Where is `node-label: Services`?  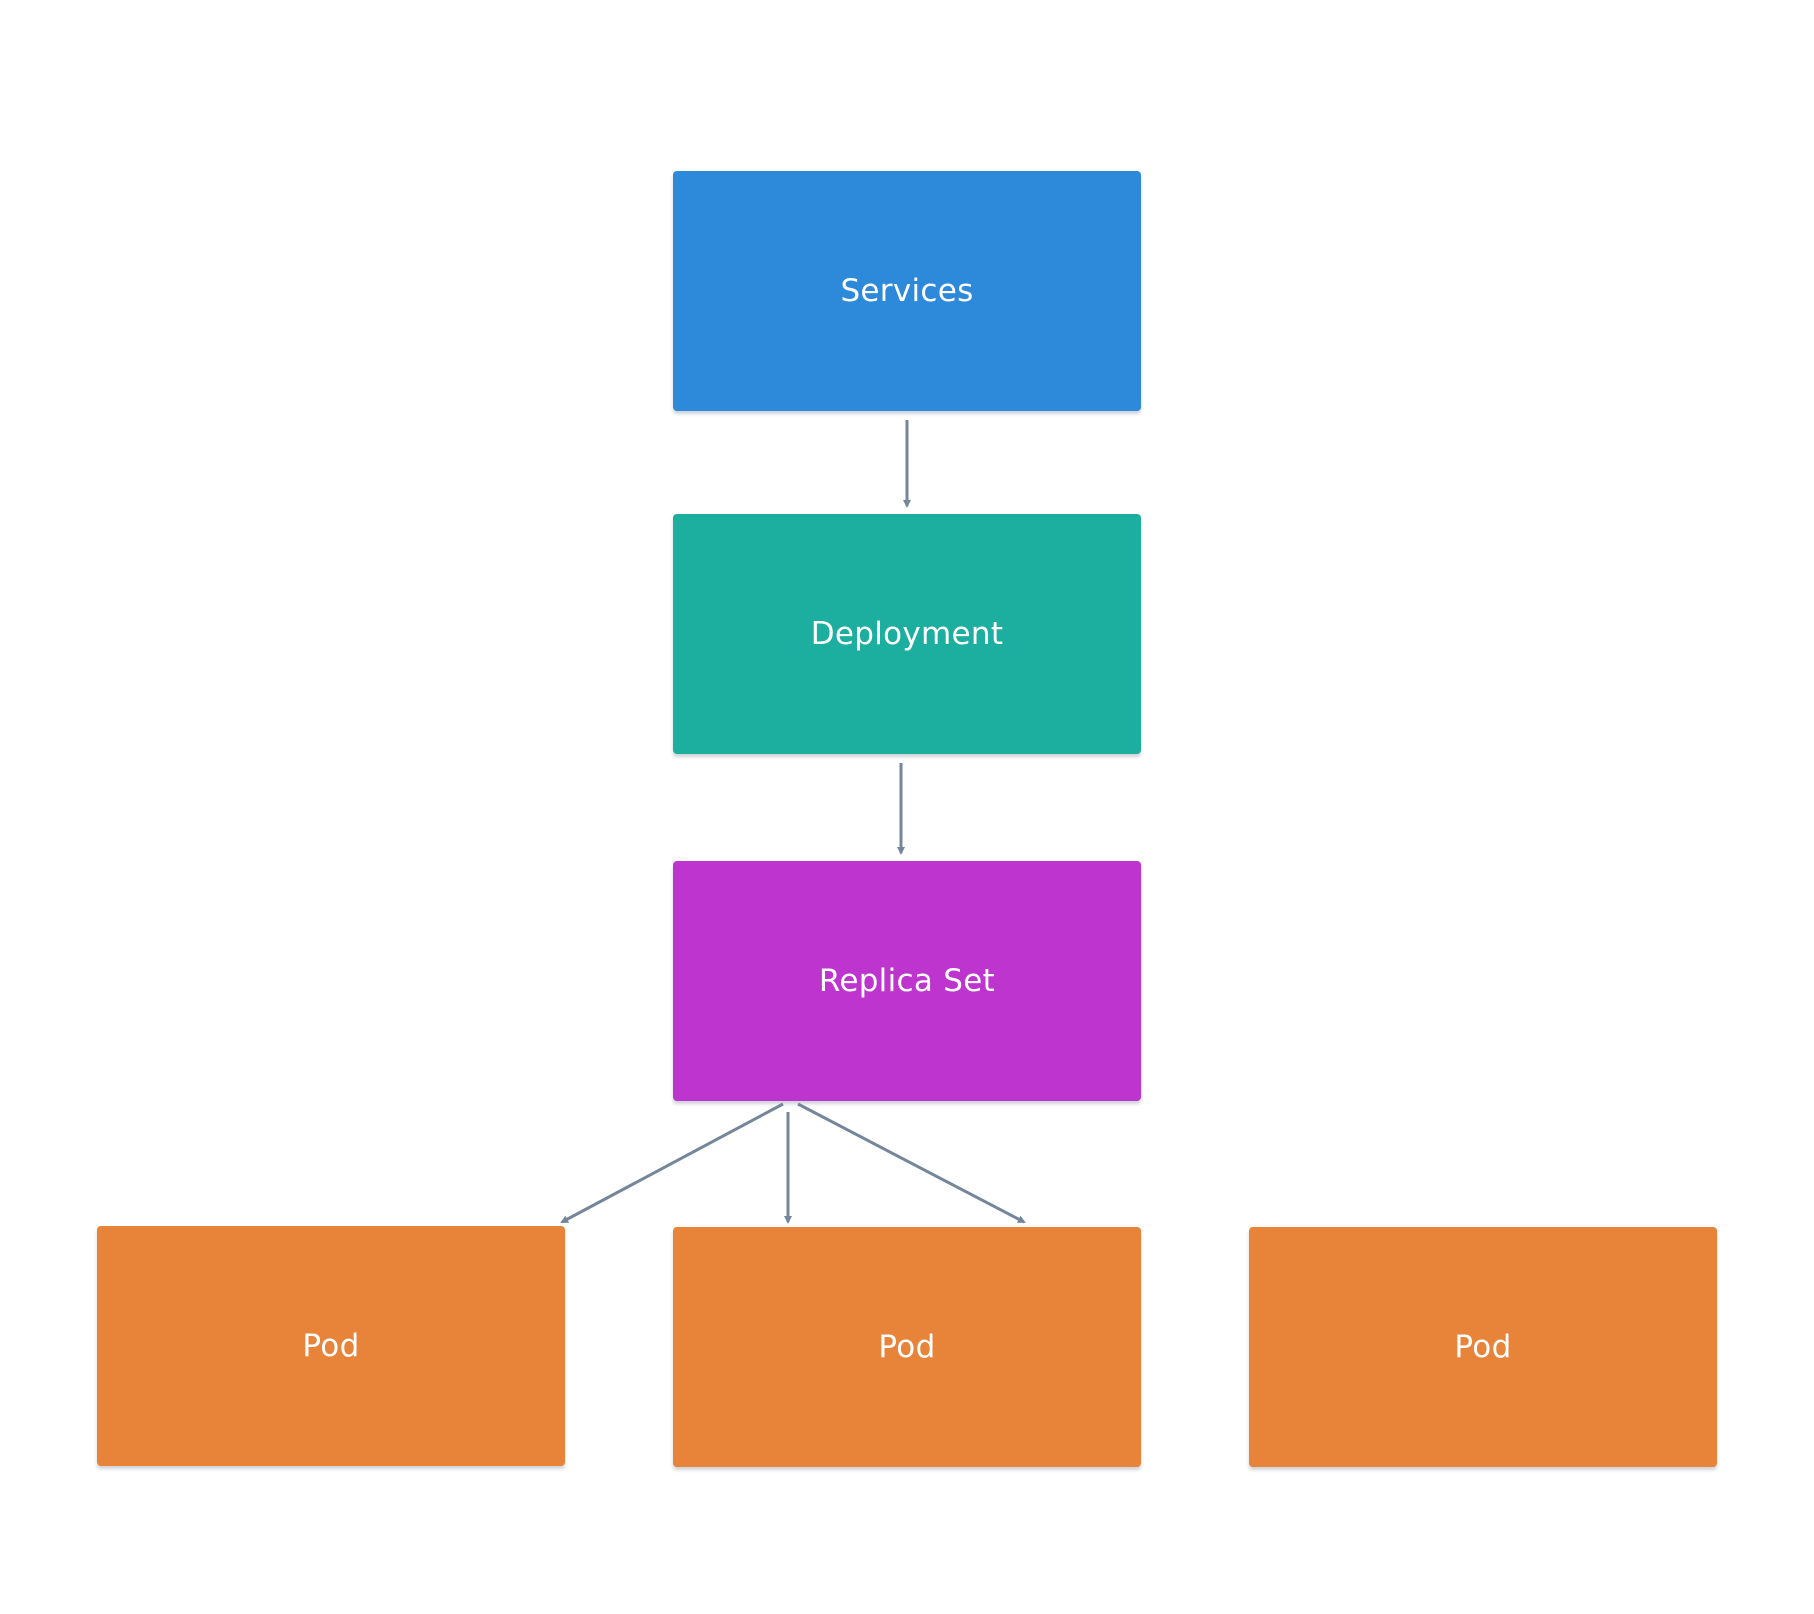
node-label: Services is located at coordinates (907, 291).